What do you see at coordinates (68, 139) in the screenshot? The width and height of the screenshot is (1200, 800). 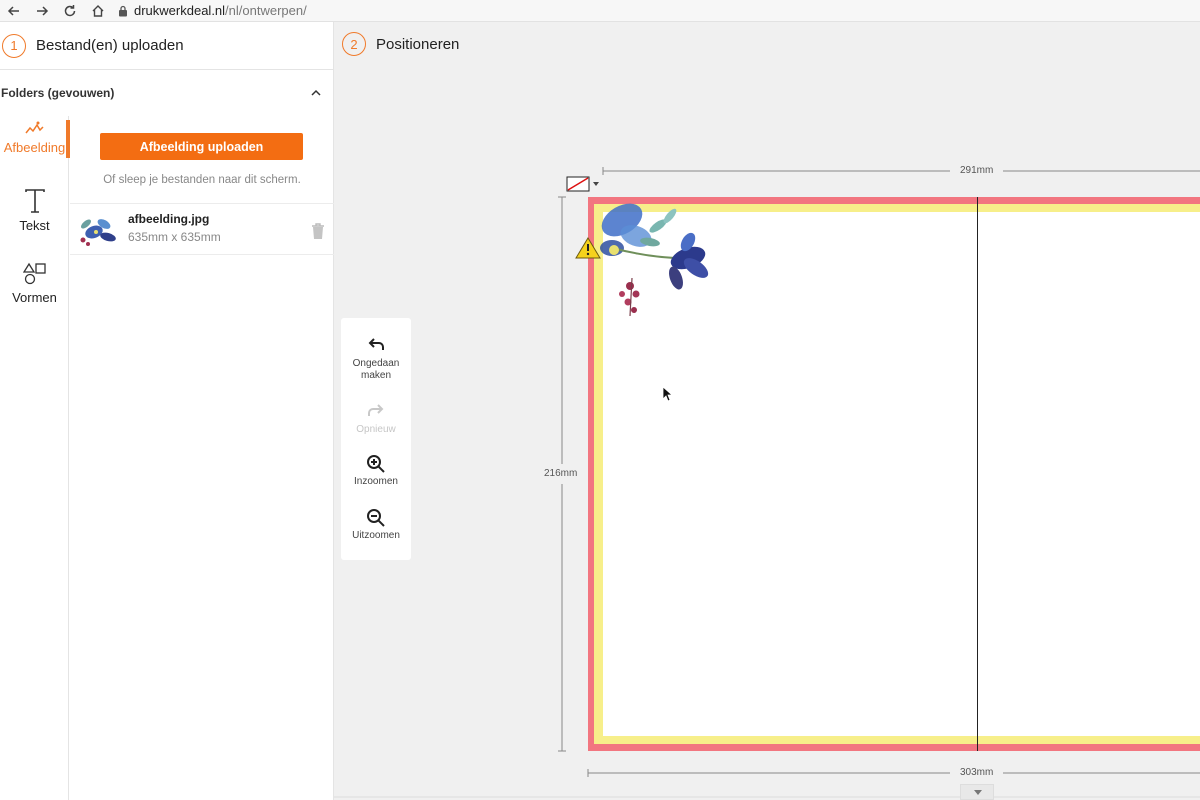 I see `active-tool-indicator` at bounding box center [68, 139].